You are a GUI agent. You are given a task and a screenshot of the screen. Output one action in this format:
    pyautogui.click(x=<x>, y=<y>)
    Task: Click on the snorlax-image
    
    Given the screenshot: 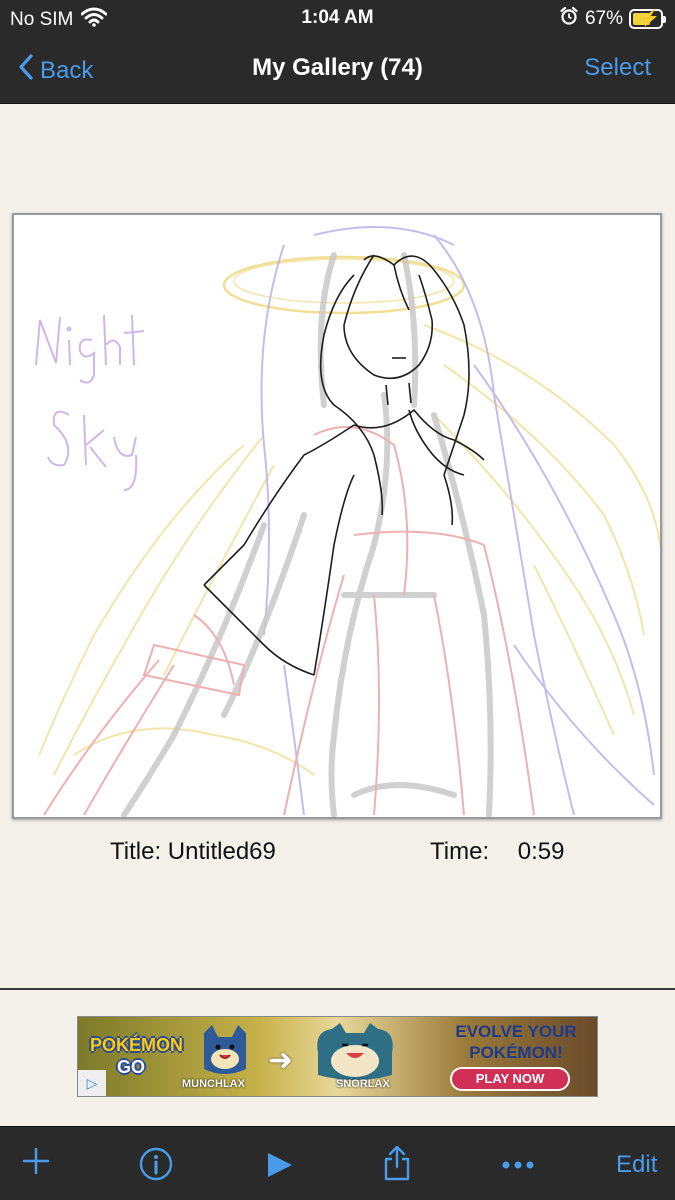 What is the action you would take?
    pyautogui.click(x=355, y=1051)
    